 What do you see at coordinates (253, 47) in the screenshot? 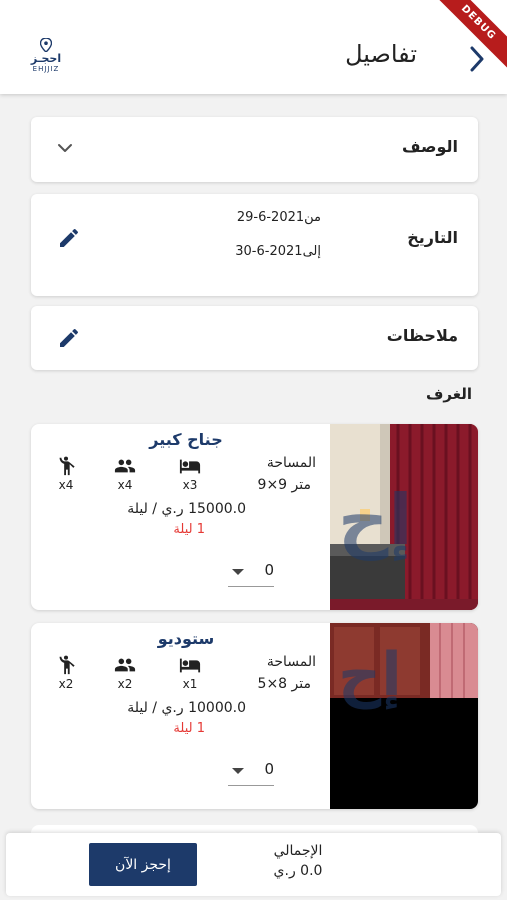
I see `app-bar: احجـز EHJJIZ تفاصيل` at bounding box center [253, 47].